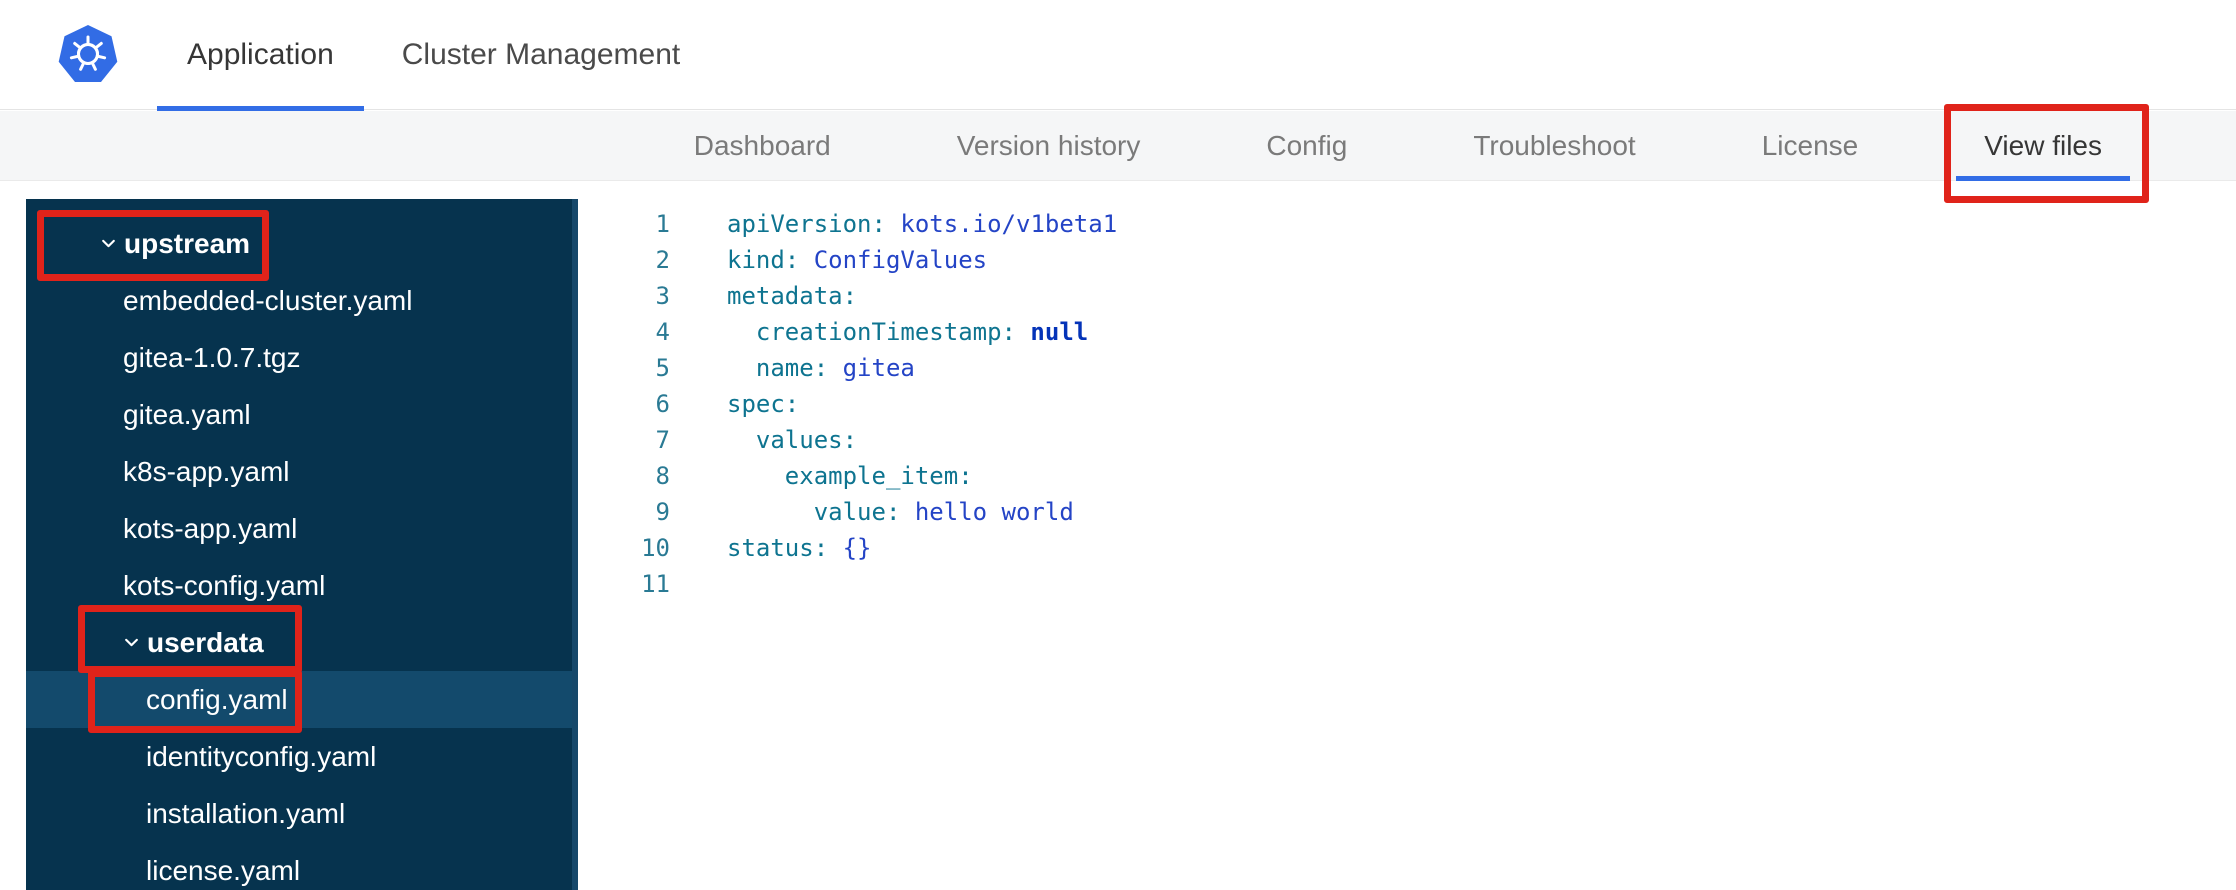 This screenshot has height=890, width=2236. I want to click on tab-application: Application, so click(260, 55).